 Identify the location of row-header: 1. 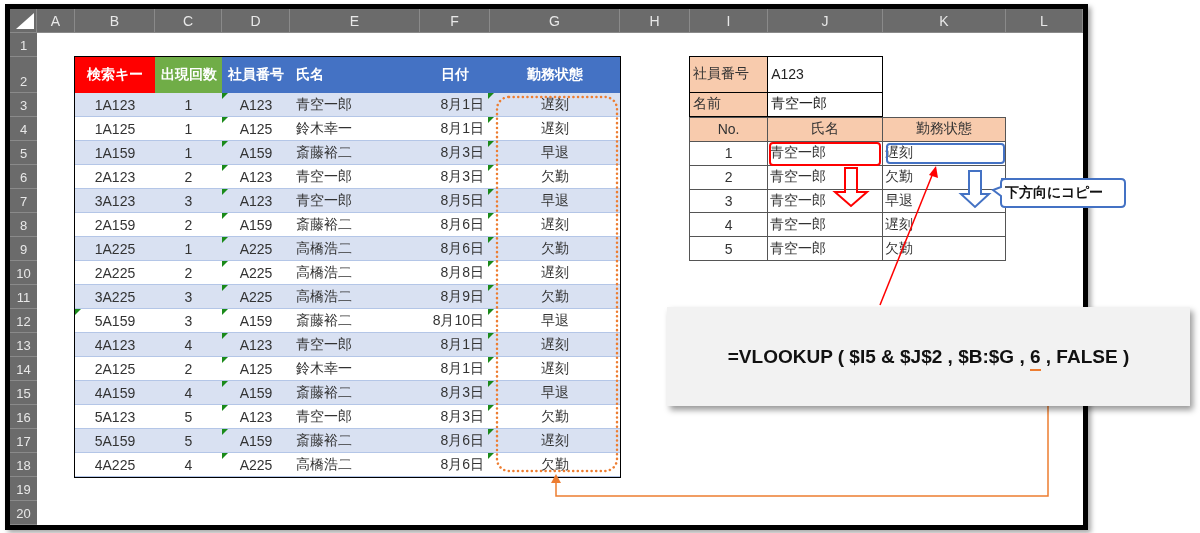
(23, 45).